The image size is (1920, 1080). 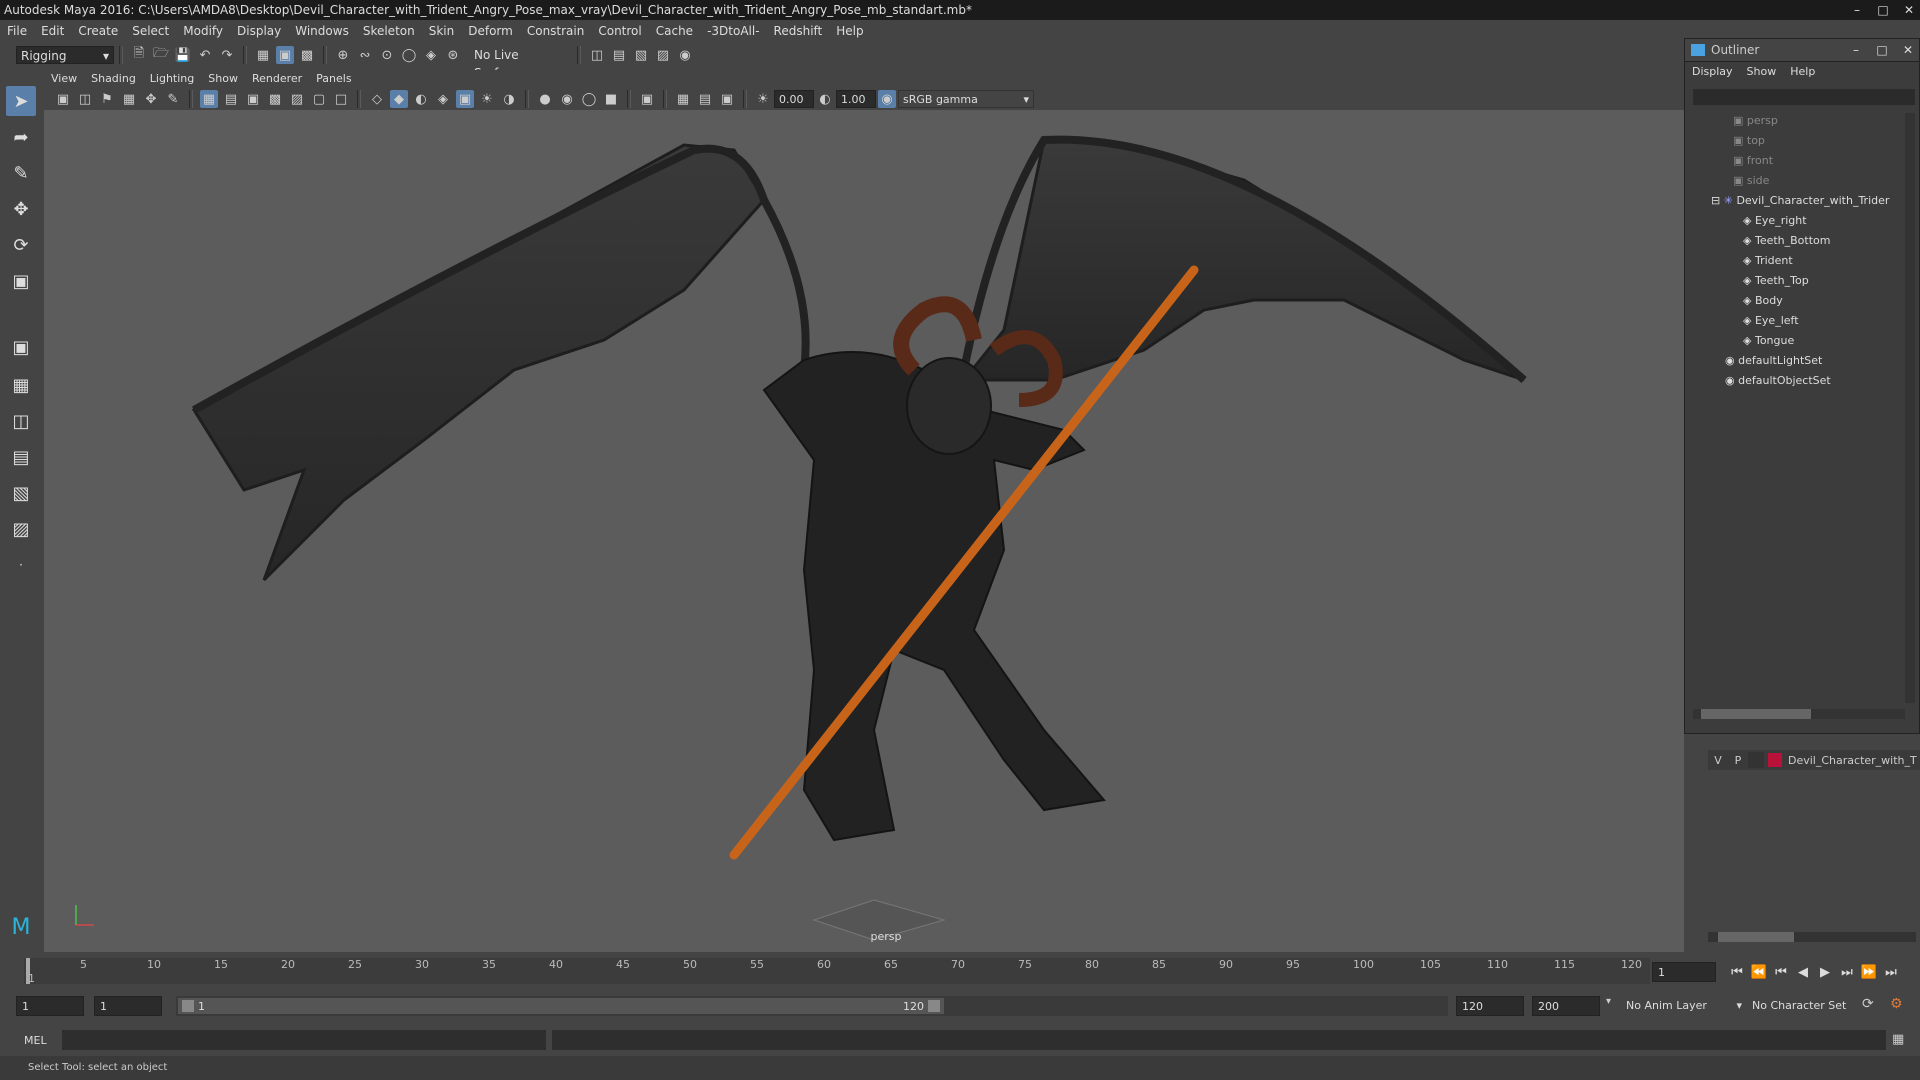 I want to click on vp-menu-view: View, so click(x=64, y=79).